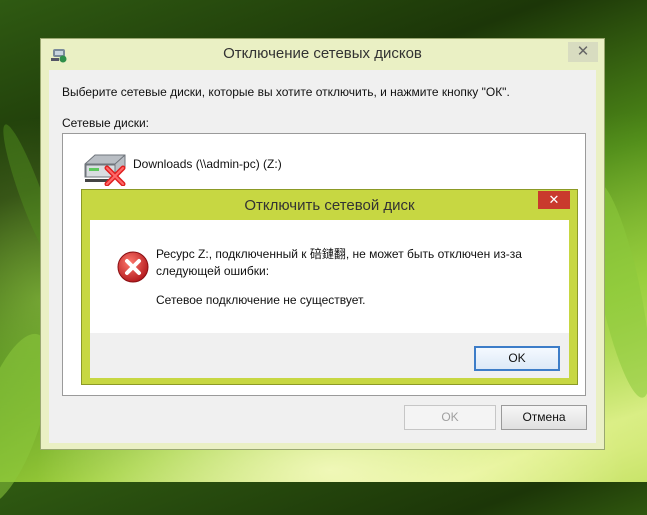 The width and height of the screenshot is (647, 515). I want to click on drive-item: Downloads (\\admin-pc) (Z:), so click(231, 168).